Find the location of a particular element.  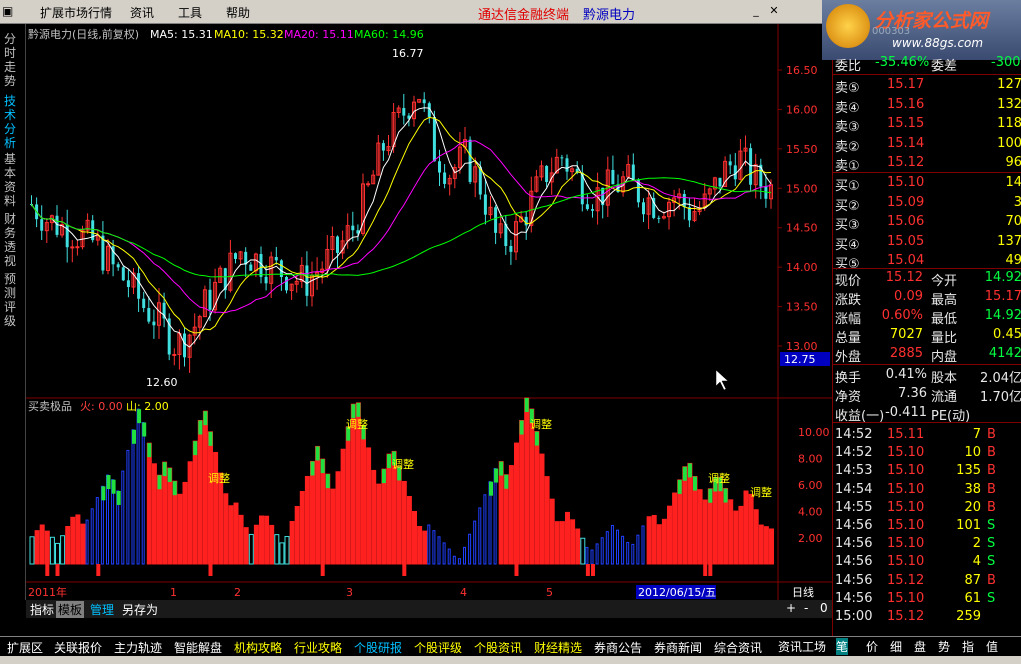

zoom-out-button: - is located at coordinates (806, 608).